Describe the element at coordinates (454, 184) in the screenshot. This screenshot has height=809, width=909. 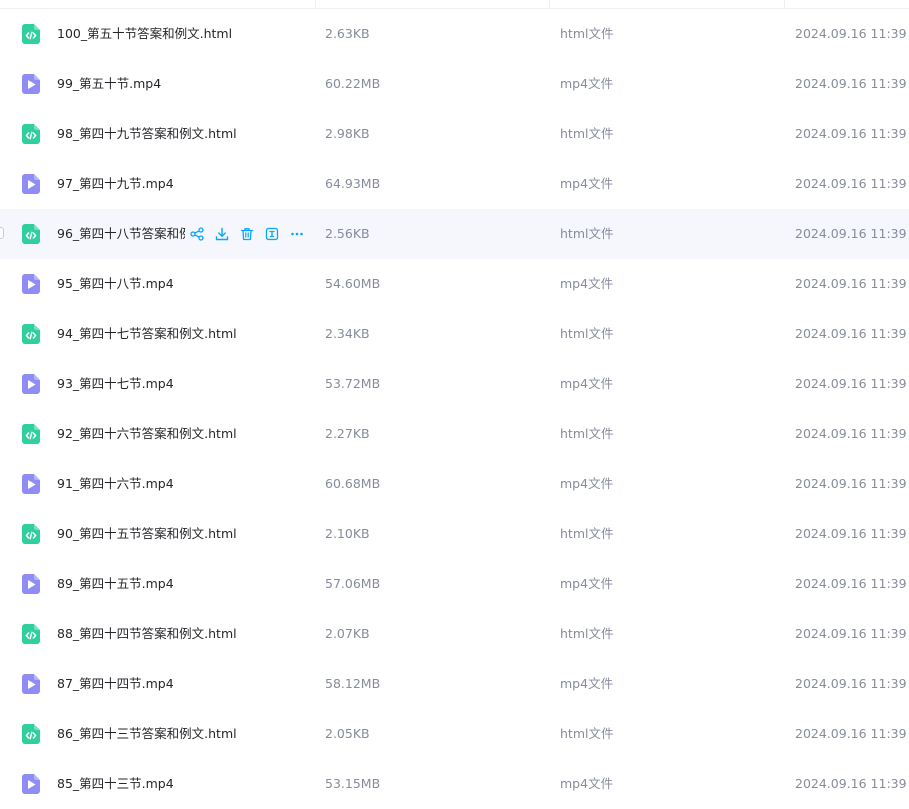
I see `file-row: 97_第四十九节.mp4 64.93MB mp4文件 2024.09.16 11:39` at that location.